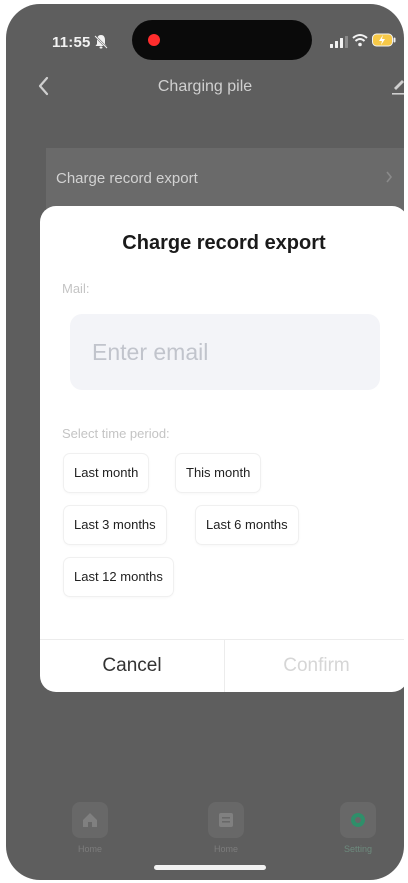  Describe the element at coordinates (358, 849) in the screenshot. I see `tab-label-setting: Setting` at that location.